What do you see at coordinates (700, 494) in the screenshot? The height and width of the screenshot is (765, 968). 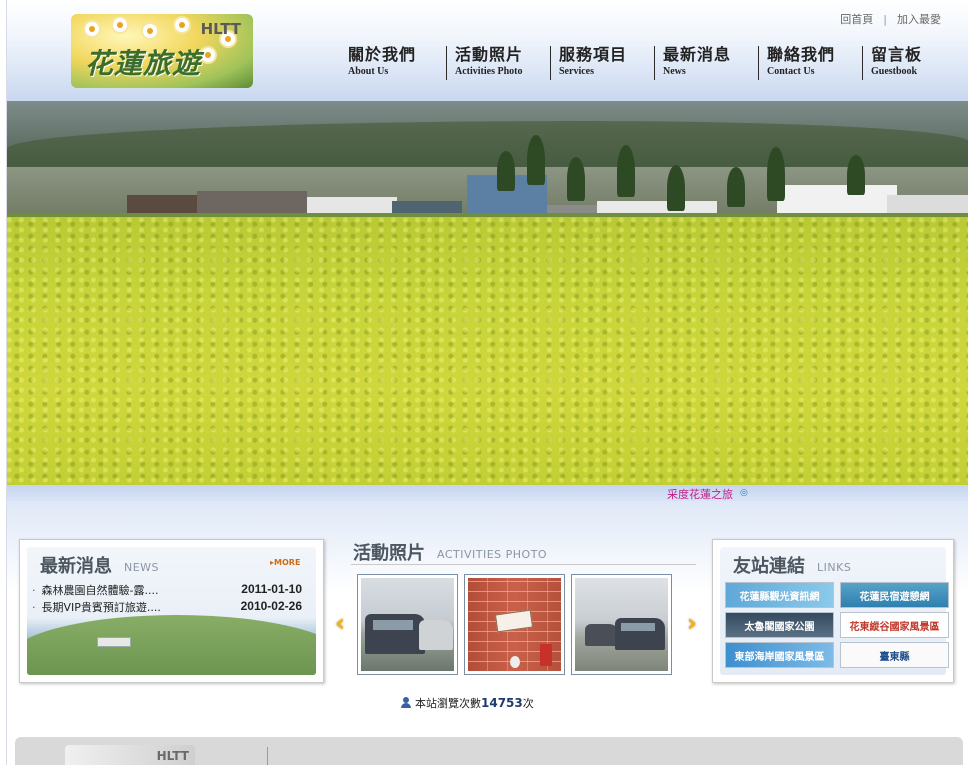 I see `banner-caption: 采度花蓮之旅` at bounding box center [700, 494].